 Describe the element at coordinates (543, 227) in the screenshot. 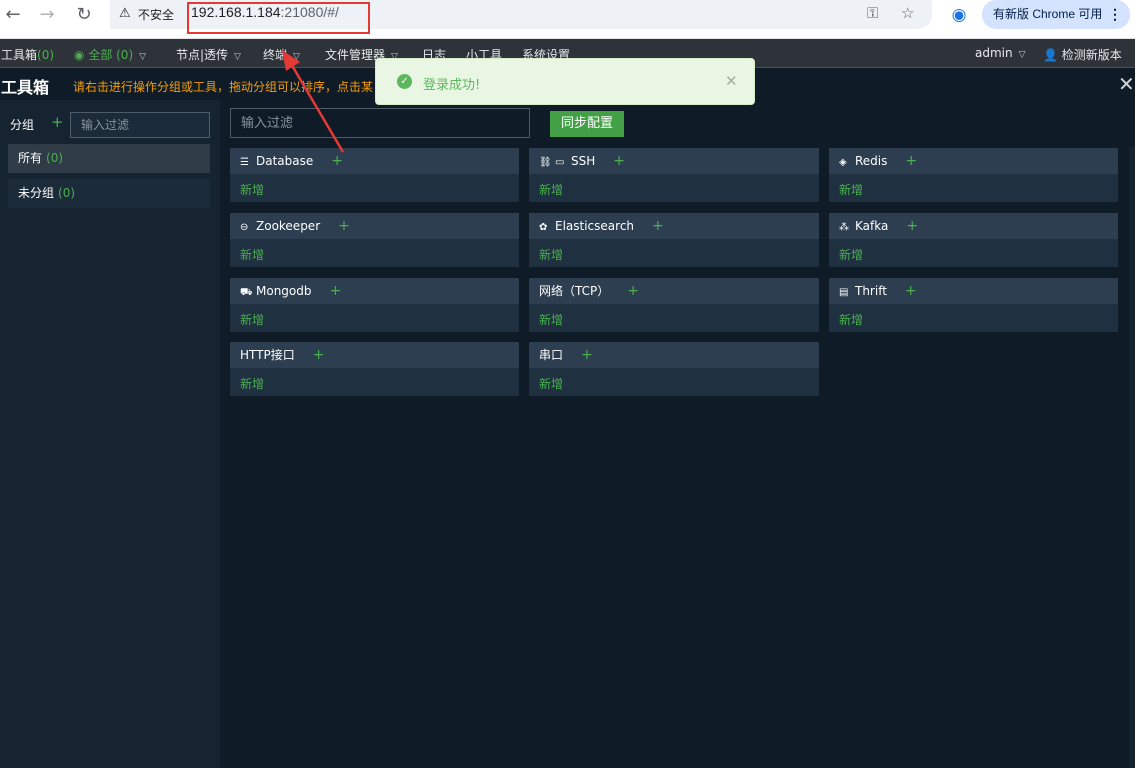

I see `elasticsearch-icon: ✿` at that location.